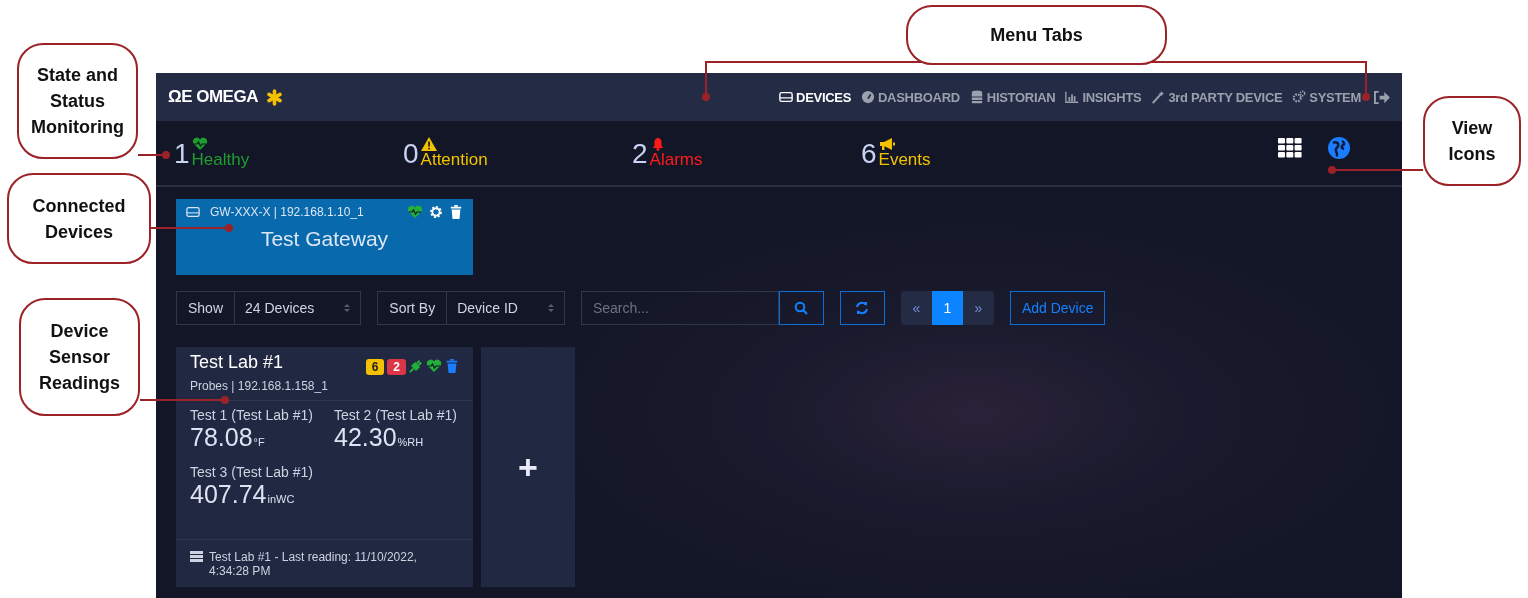 The height and width of the screenshot is (598, 1528). I want to click on nav-tab: DEVICES, so click(815, 97).